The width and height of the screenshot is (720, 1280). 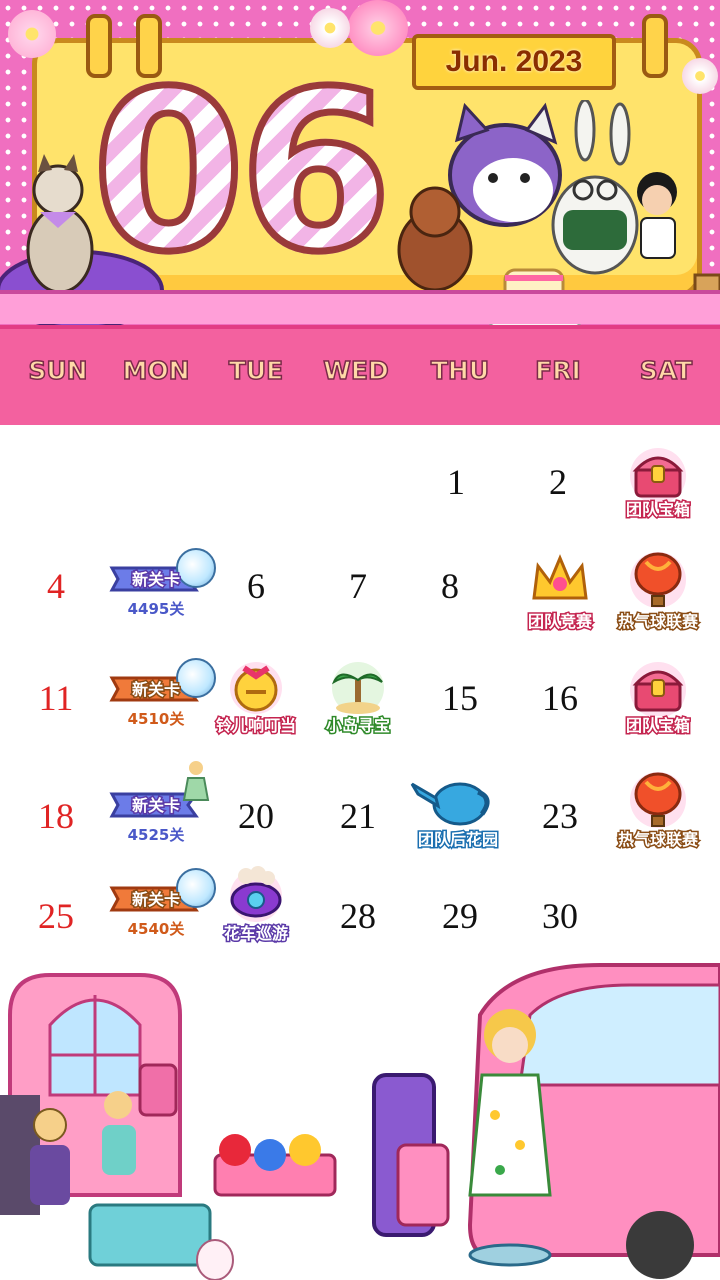 I want to click on weekday-fri: FRI, so click(x=557, y=370).